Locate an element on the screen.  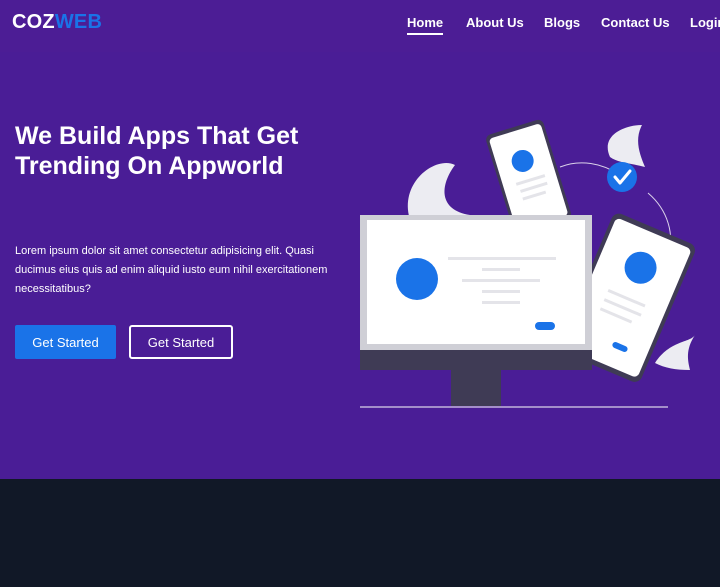
brand-logo-part1: COZ is located at coordinates (33, 22).